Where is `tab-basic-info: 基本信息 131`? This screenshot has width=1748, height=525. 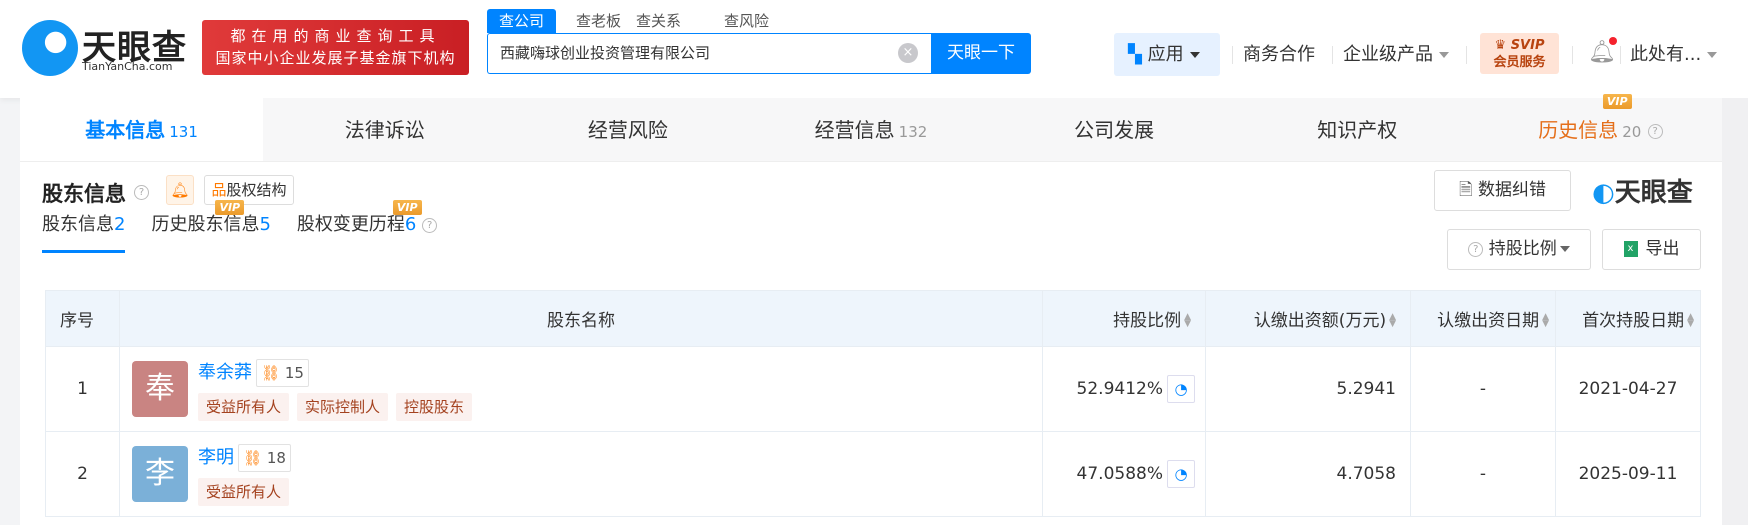
tab-basic-info: 基本信息 131 is located at coordinates (142, 129).